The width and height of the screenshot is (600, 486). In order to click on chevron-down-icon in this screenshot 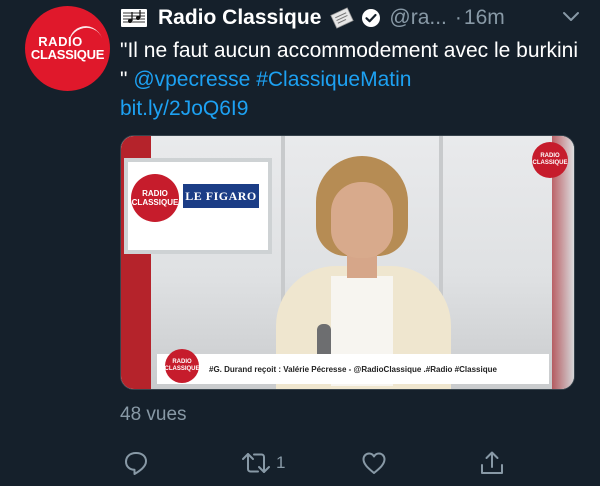, I will do `click(571, 16)`.